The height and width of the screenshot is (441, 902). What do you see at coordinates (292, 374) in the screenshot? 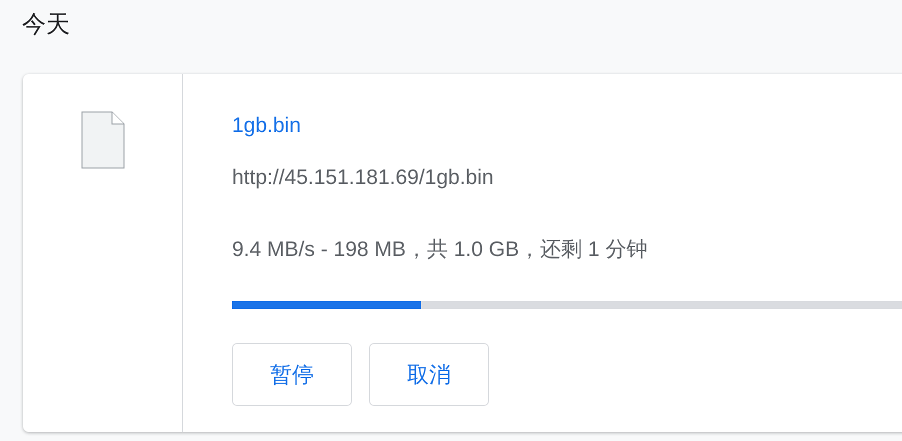
I see `pause-button: 暂停` at bounding box center [292, 374].